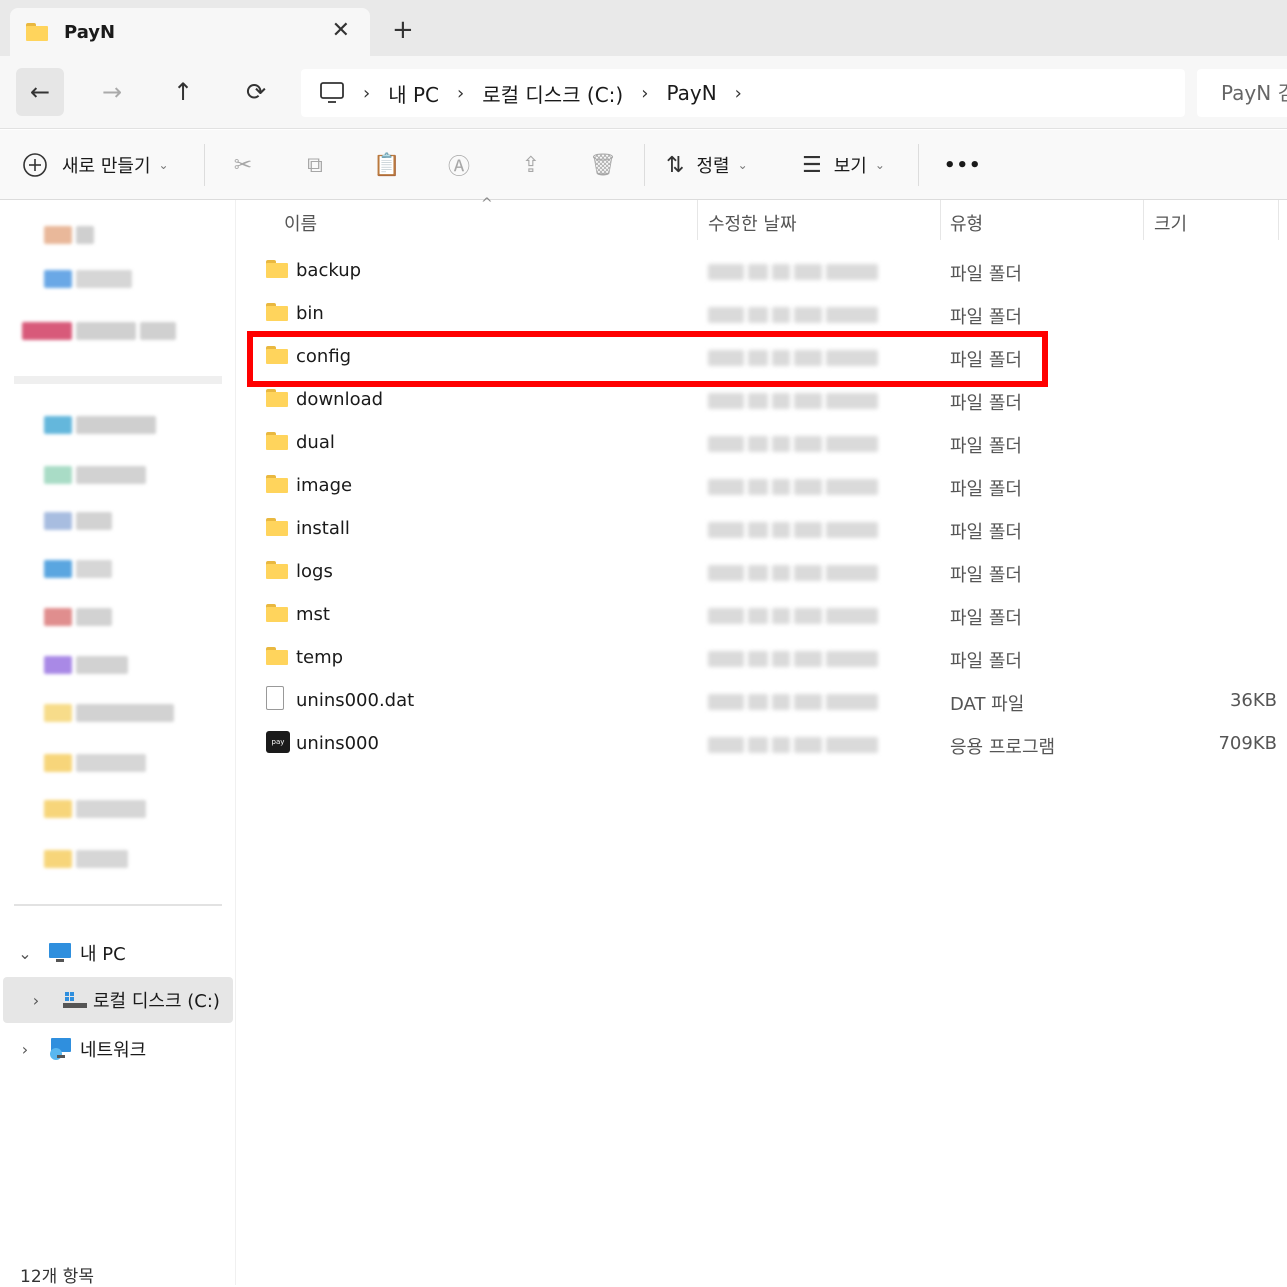 The height and width of the screenshot is (1287, 1287). I want to click on breadcrumb-item-payn: PayN, so click(691, 93).